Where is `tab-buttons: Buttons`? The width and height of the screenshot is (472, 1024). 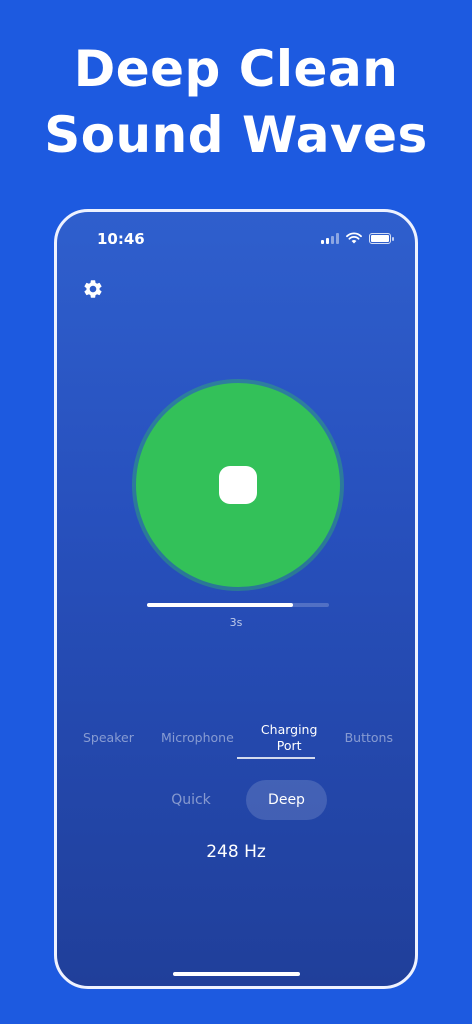
tab-buttons: Buttons is located at coordinates (369, 738).